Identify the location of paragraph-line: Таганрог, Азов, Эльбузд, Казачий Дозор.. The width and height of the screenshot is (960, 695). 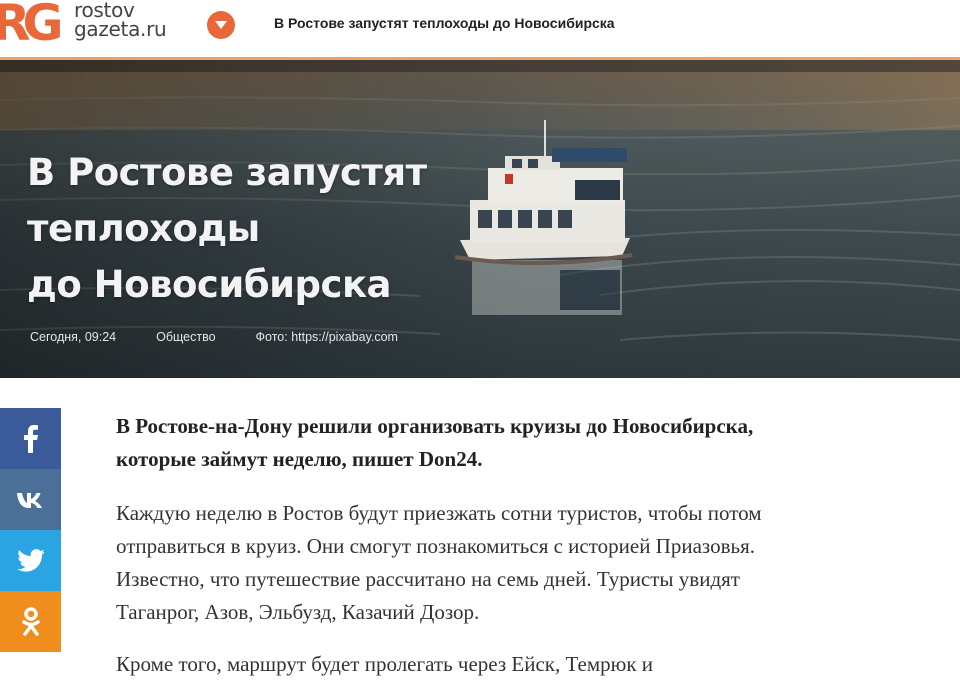
(298, 612).